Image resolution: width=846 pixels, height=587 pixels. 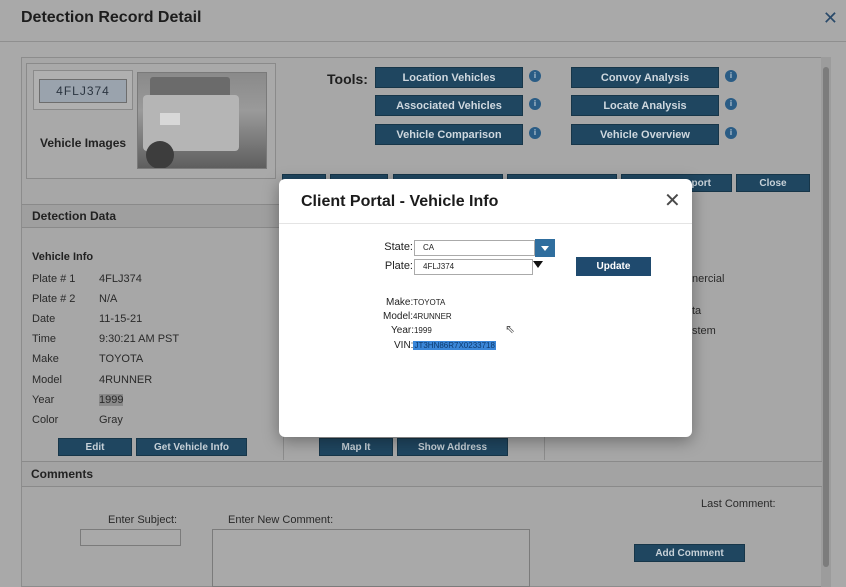 I want to click on row-value-make: TOYOTA, so click(x=121, y=359).